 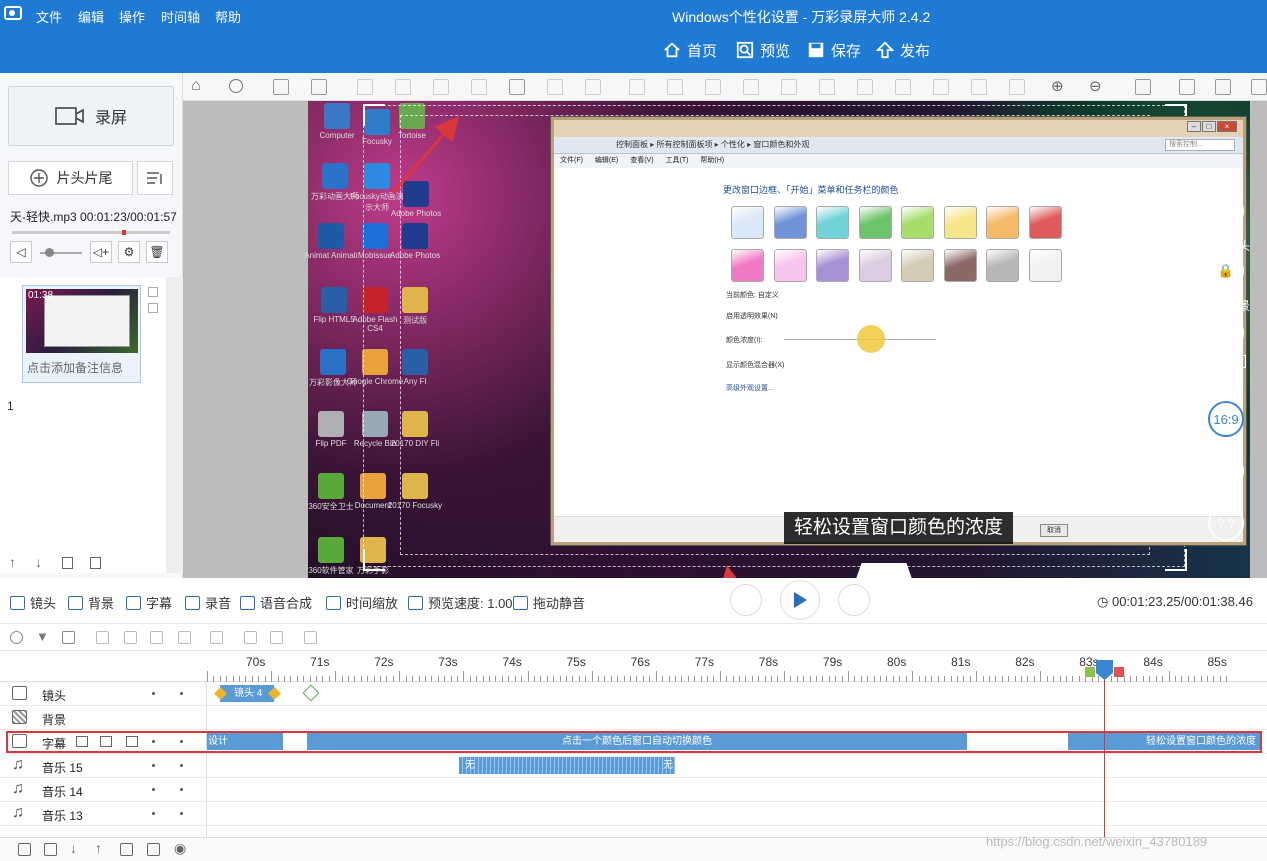 What do you see at coordinates (1017, 87) in the screenshot?
I see `same-size-icon` at bounding box center [1017, 87].